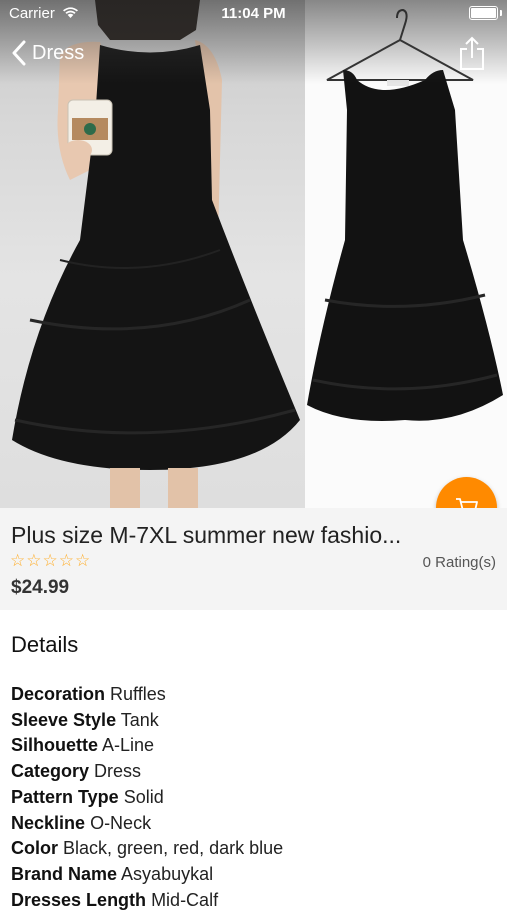  I want to click on share-icon, so click(472, 53).